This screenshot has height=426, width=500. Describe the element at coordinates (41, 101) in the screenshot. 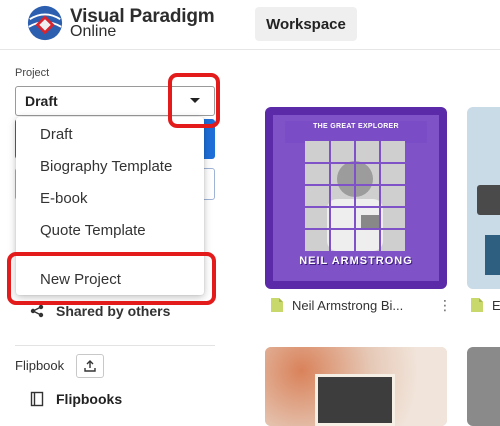

I see `project-select-value: Draft` at that location.